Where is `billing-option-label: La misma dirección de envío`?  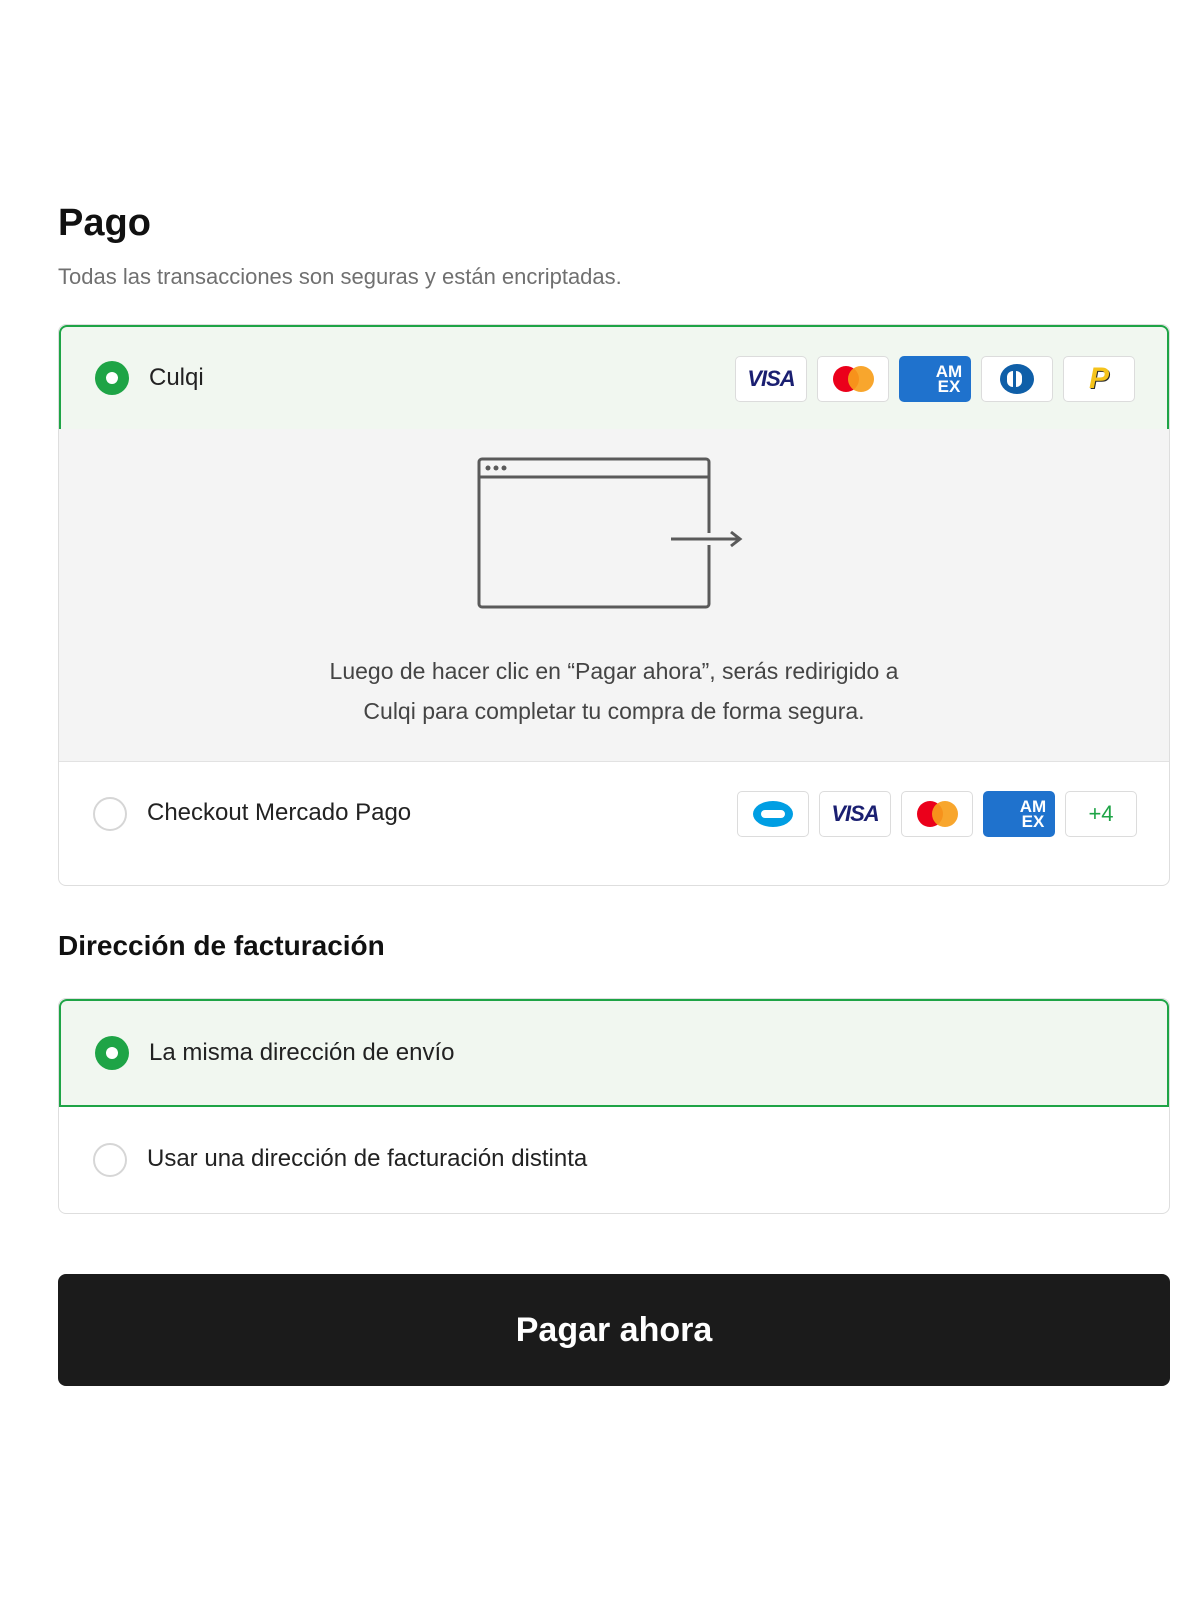
billing-option-label: La misma dirección de envío is located at coordinates (302, 1052).